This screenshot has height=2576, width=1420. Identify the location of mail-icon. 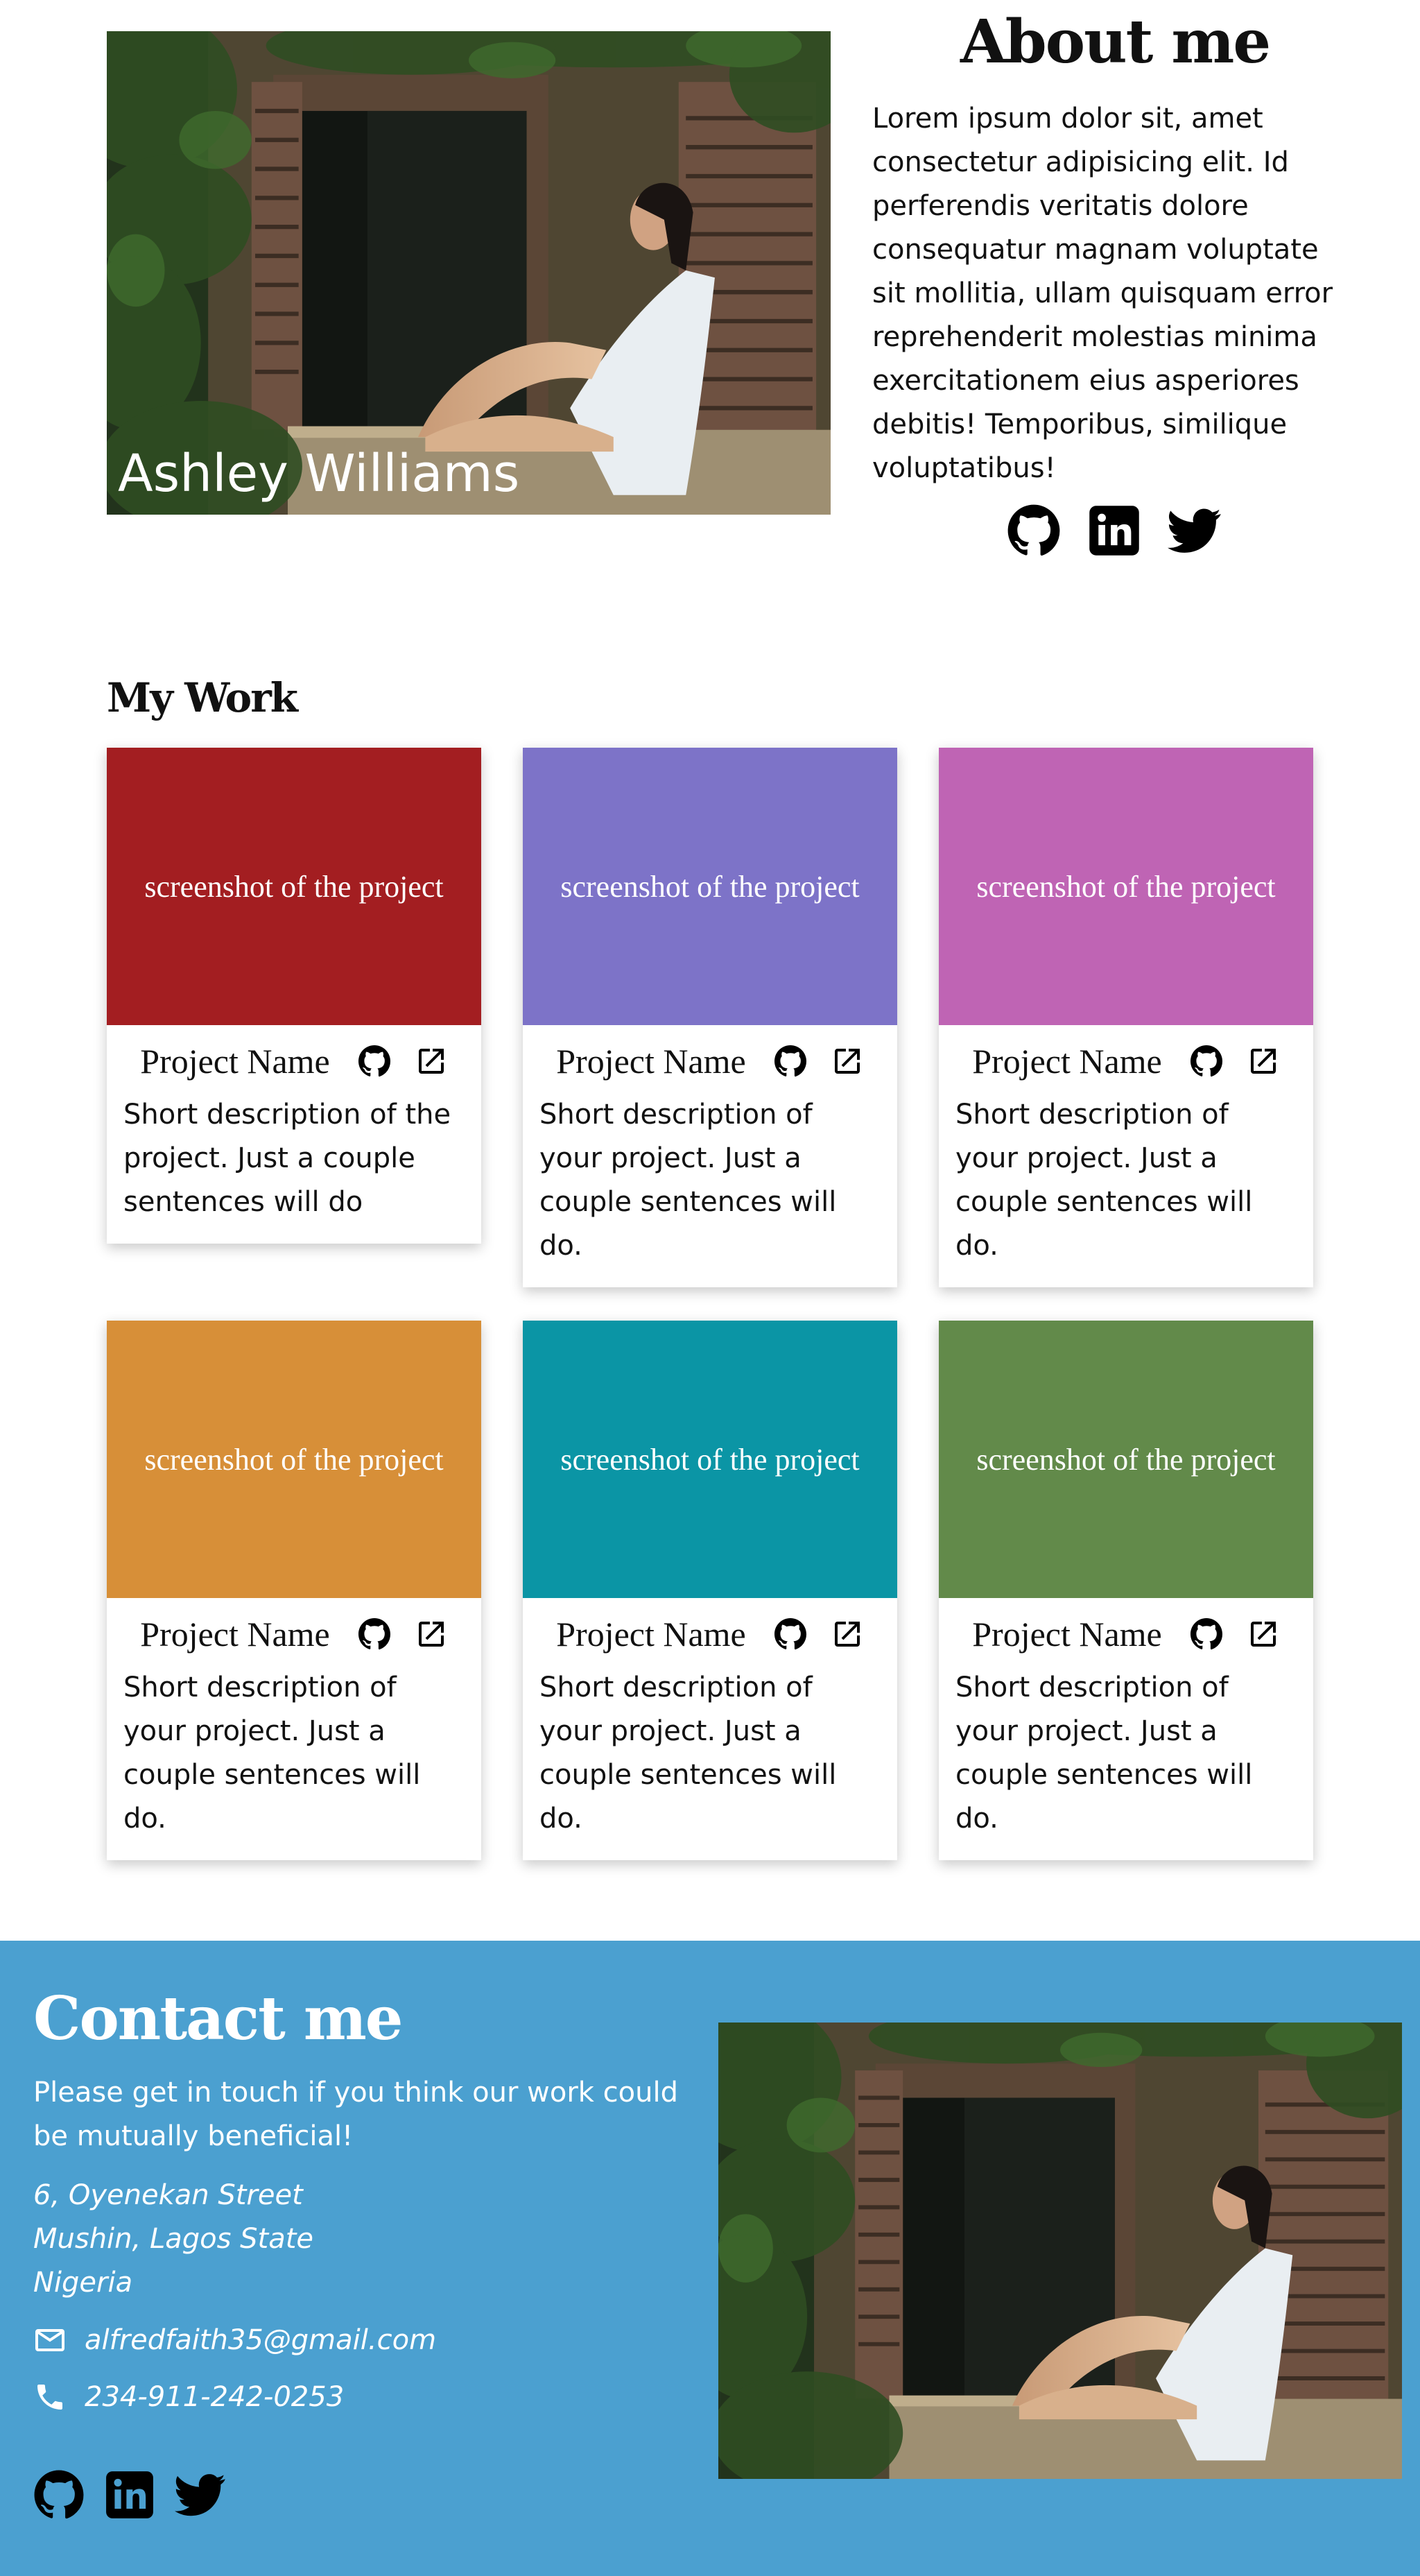
(50, 2340).